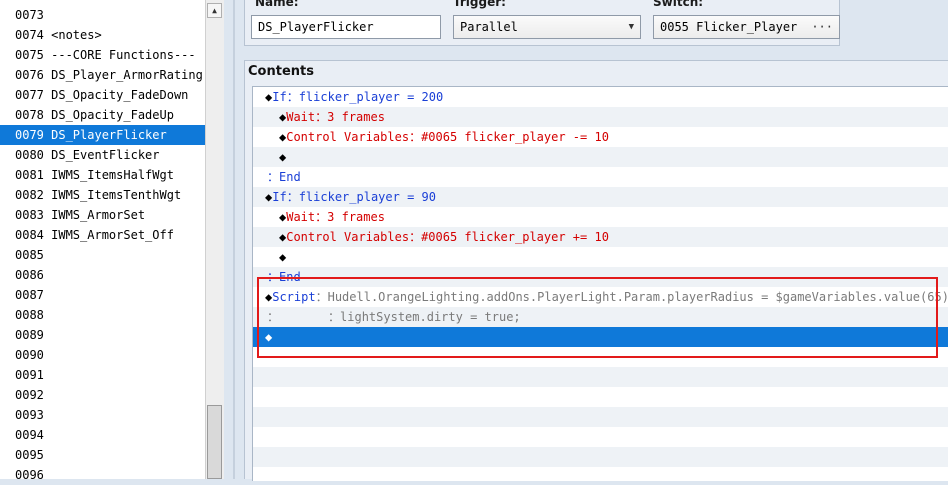 The width and height of the screenshot is (948, 485). Describe the element at coordinates (631, 27) in the screenshot. I see `chevron-down-icon: ▼` at that location.